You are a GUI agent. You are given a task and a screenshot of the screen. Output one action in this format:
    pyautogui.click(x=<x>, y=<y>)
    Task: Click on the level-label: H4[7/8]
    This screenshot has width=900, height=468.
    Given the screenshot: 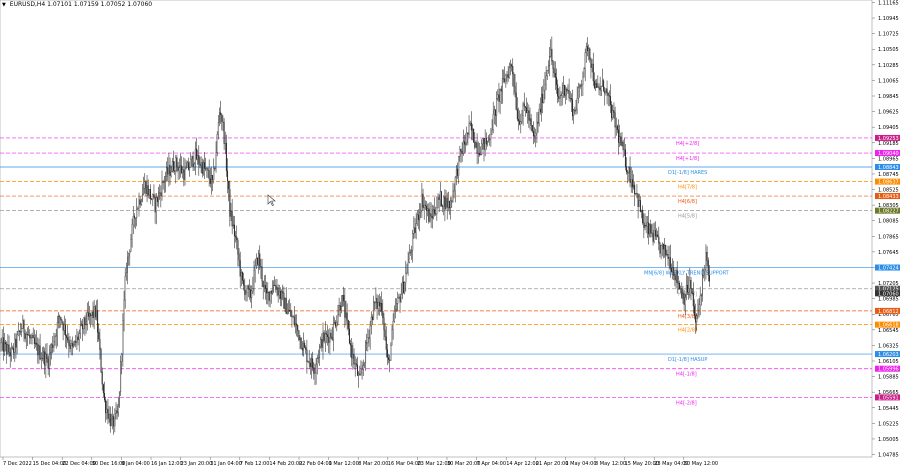 What is the action you would take?
    pyautogui.click(x=687, y=188)
    